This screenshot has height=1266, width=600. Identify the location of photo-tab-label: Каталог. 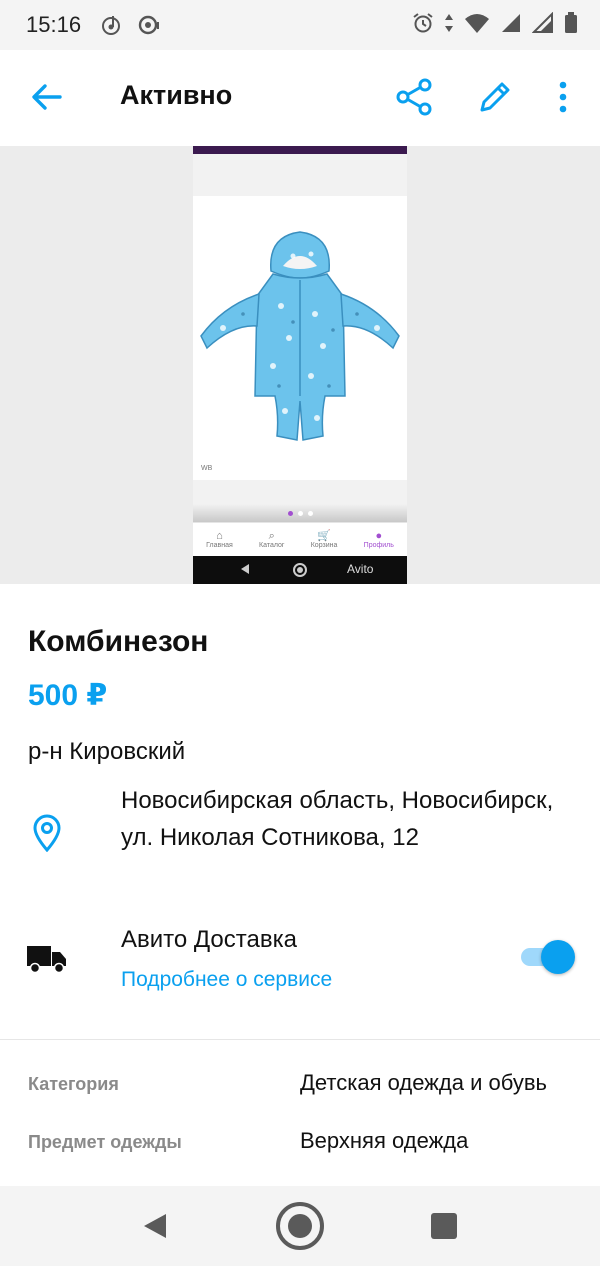
(272, 545).